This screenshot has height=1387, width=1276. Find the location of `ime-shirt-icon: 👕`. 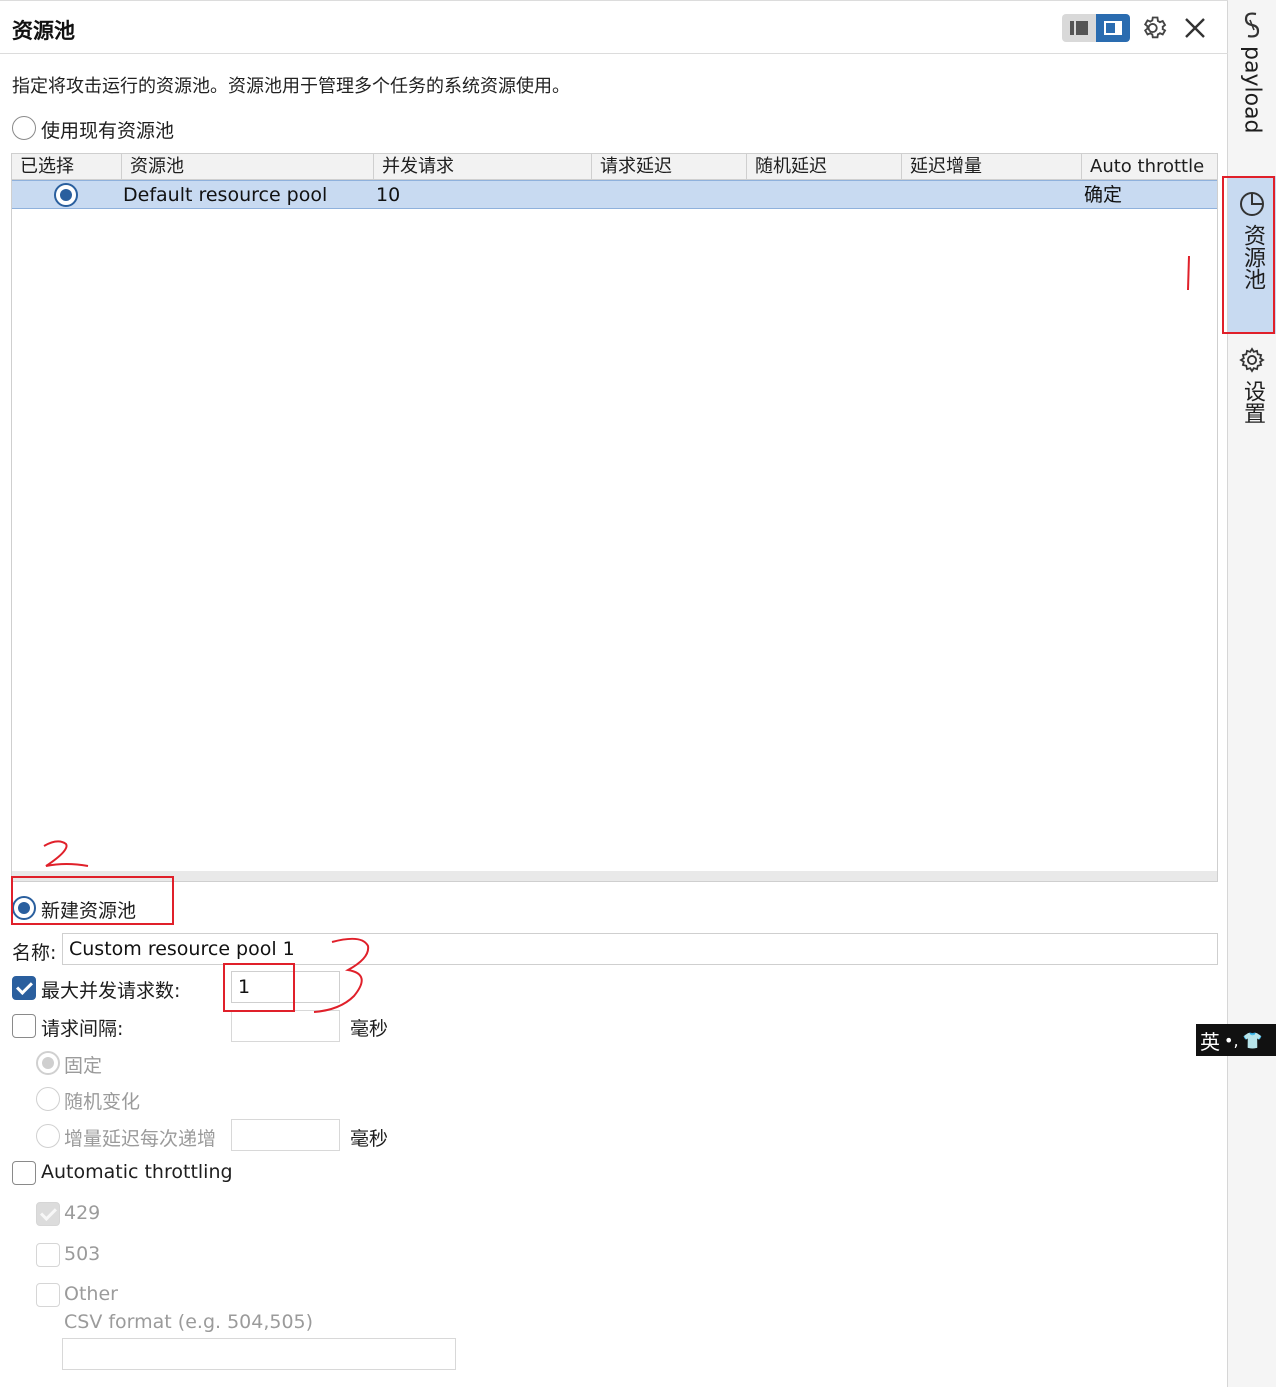

ime-shirt-icon: 👕 is located at coordinates (1252, 1040).